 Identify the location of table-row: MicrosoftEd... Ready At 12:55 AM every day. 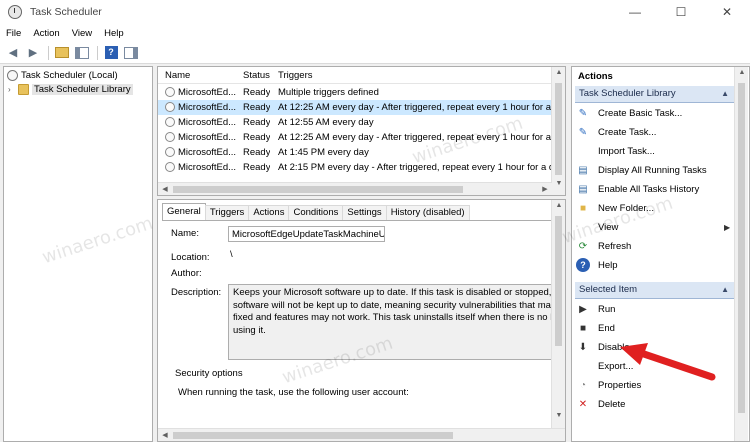
(355, 122).